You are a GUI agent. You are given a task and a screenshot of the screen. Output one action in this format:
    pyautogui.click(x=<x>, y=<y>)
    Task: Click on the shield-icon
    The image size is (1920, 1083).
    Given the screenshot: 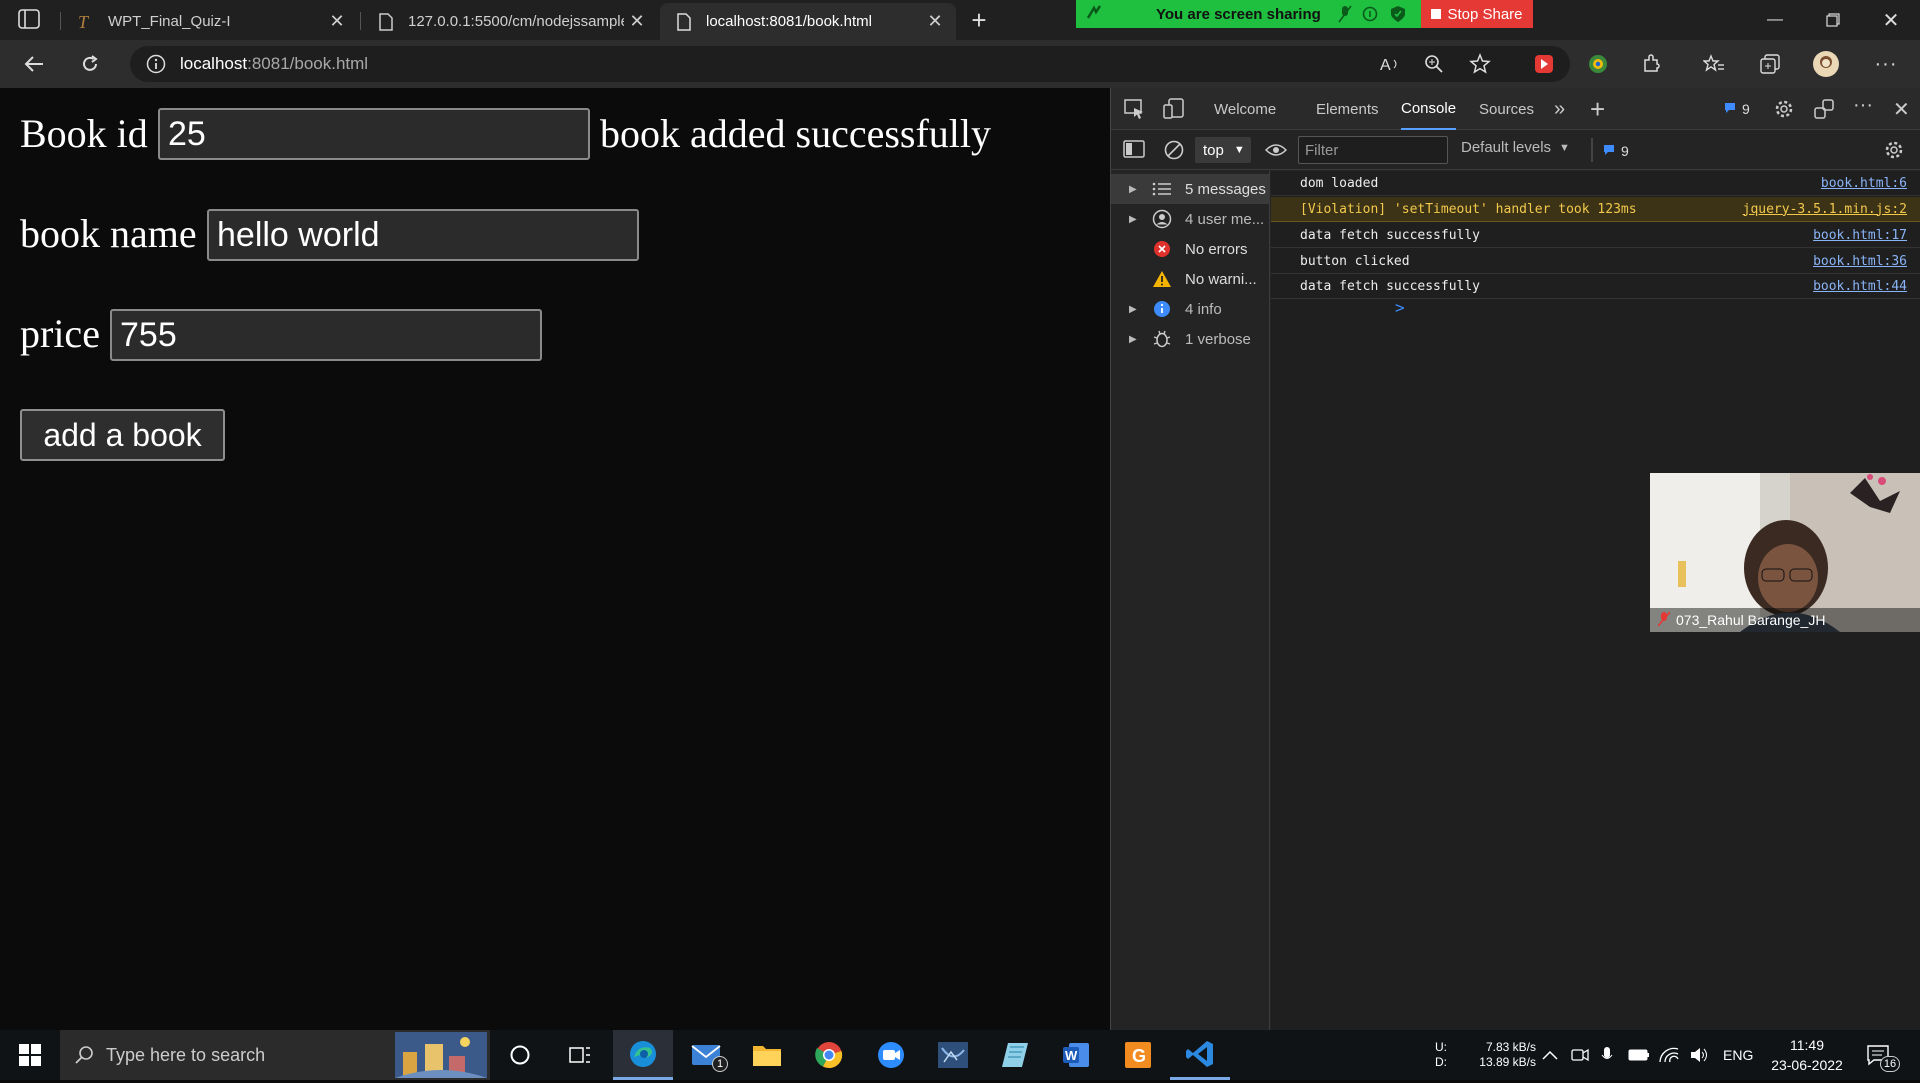 What is the action you would take?
    pyautogui.click(x=1398, y=16)
    